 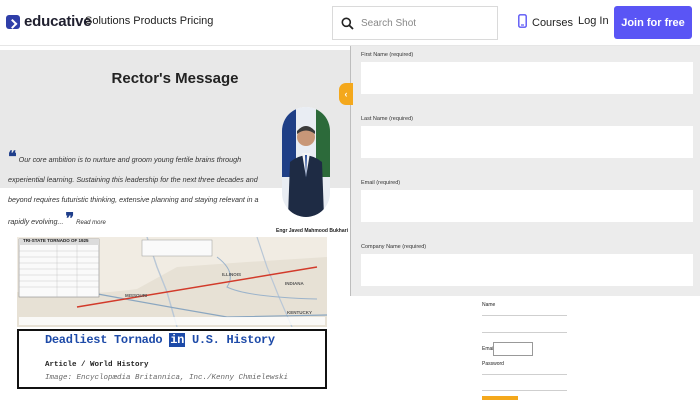 What do you see at coordinates (294, 283) in the screenshot?
I see `map-label-indiana: INDIANA` at bounding box center [294, 283].